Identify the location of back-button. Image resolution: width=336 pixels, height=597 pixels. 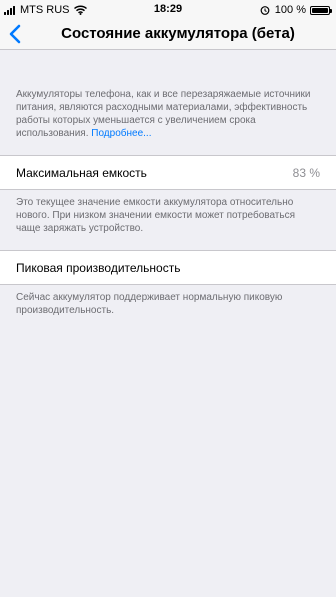
(17, 34).